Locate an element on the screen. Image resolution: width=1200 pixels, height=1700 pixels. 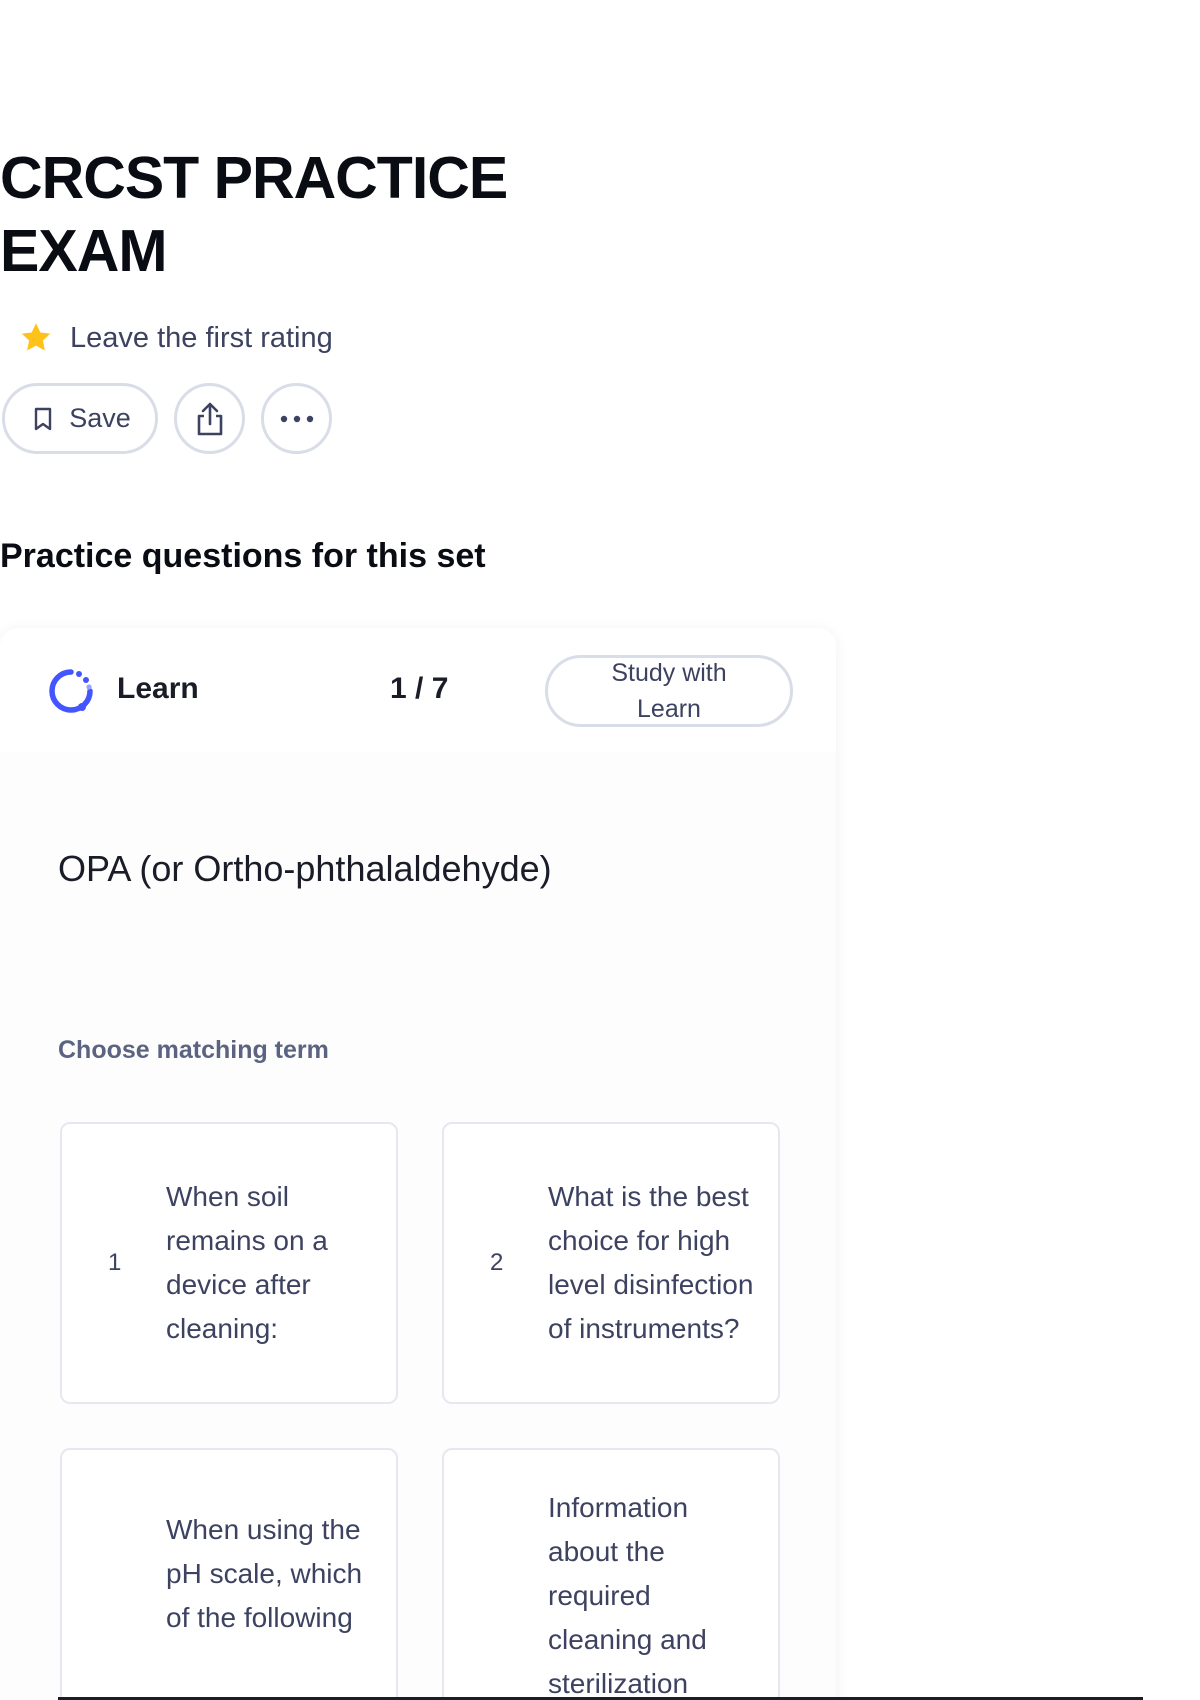
option-number: 1 is located at coordinates (115, 1262).